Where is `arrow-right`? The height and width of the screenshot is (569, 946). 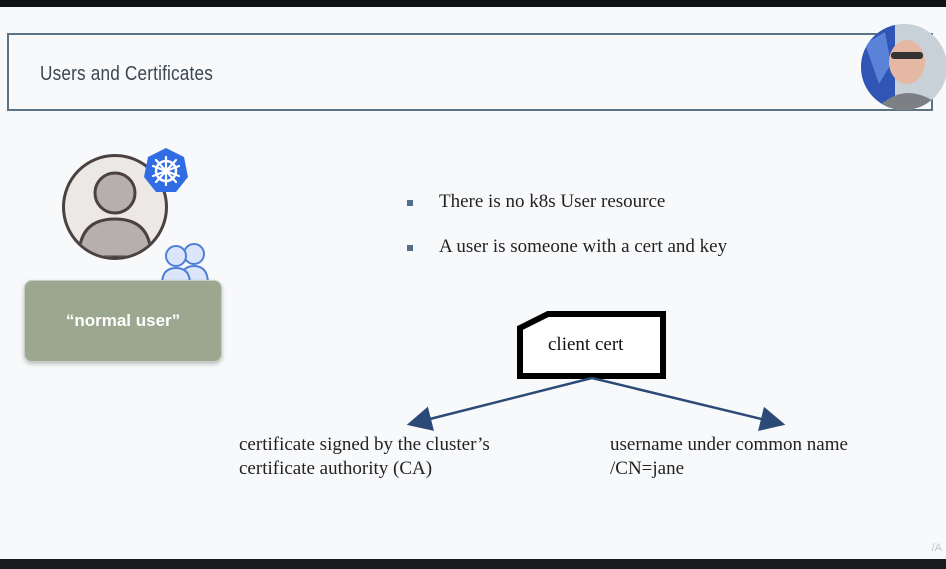
arrow-right is located at coordinates (688, 404).